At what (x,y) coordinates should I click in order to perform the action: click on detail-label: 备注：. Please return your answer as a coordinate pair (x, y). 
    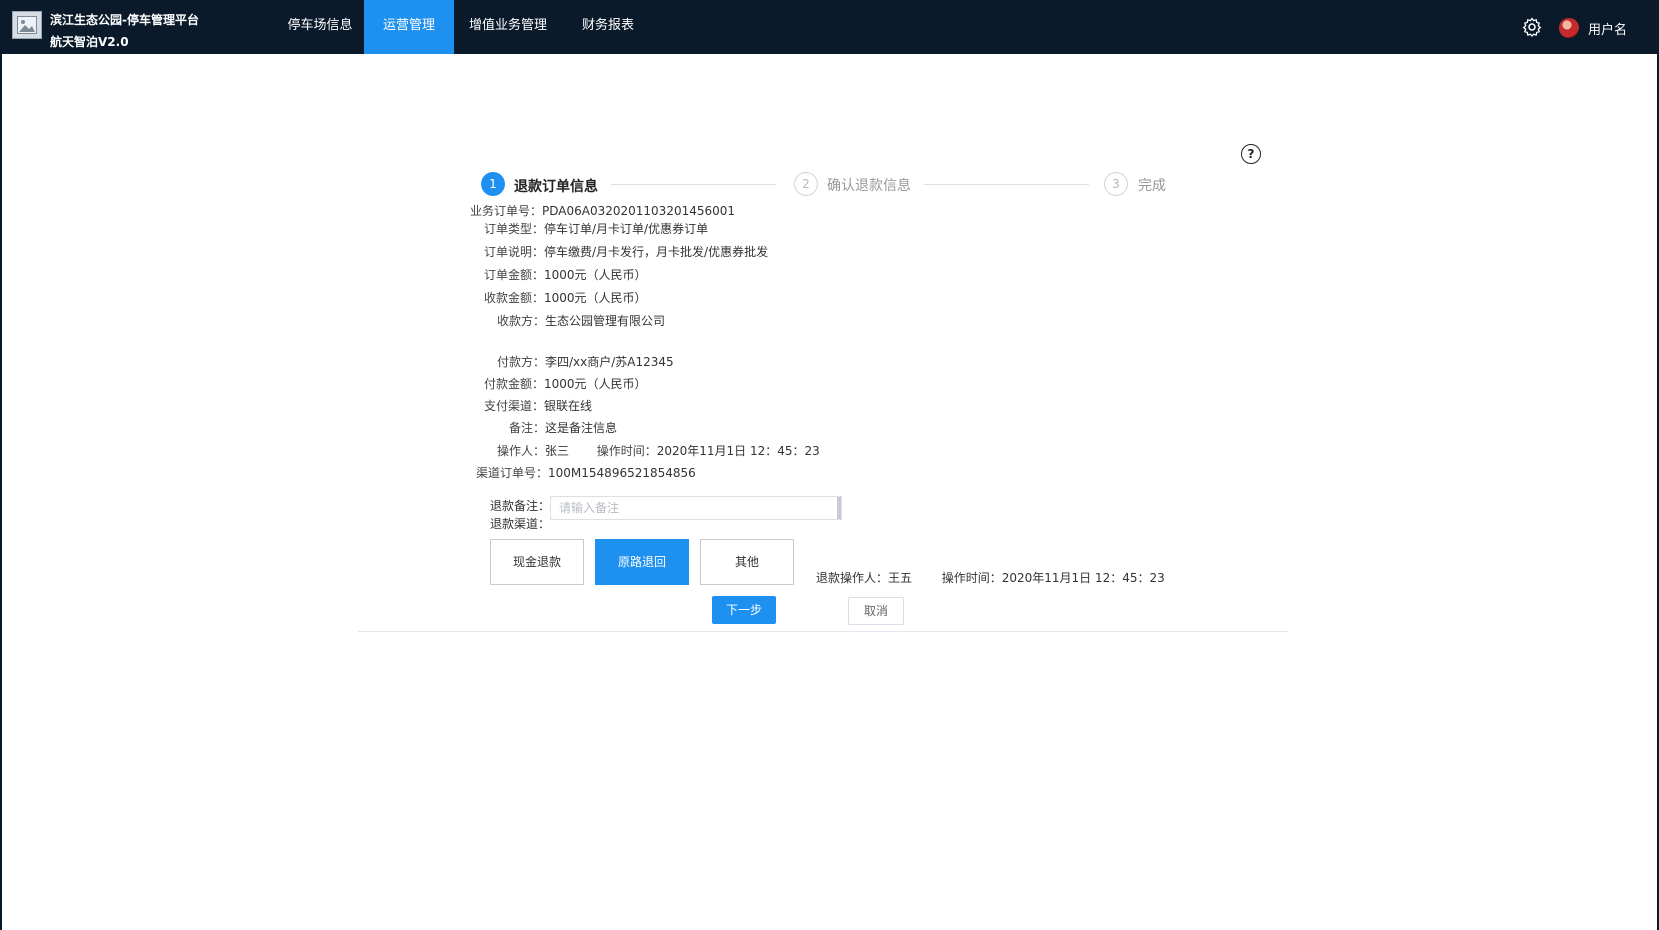
    Looking at the image, I should click on (527, 428).